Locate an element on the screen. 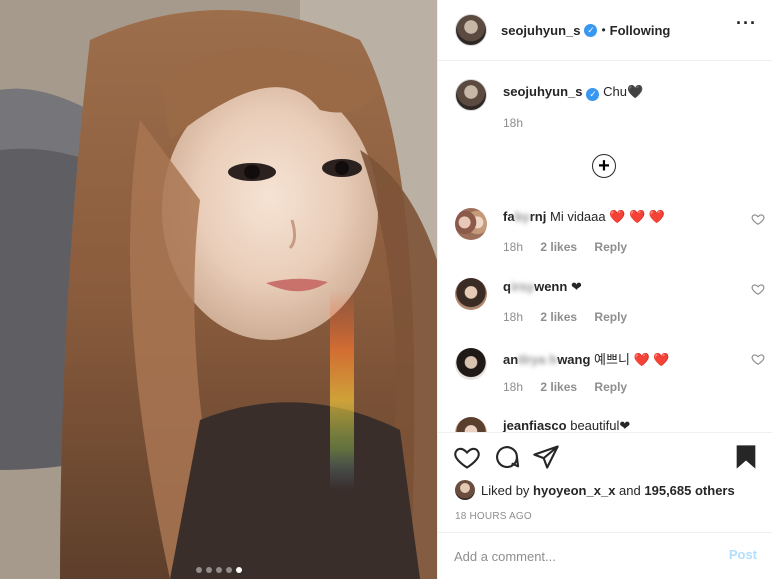 The image size is (772, 579). comment-username: antlrya hwang is located at coordinates (546, 359).